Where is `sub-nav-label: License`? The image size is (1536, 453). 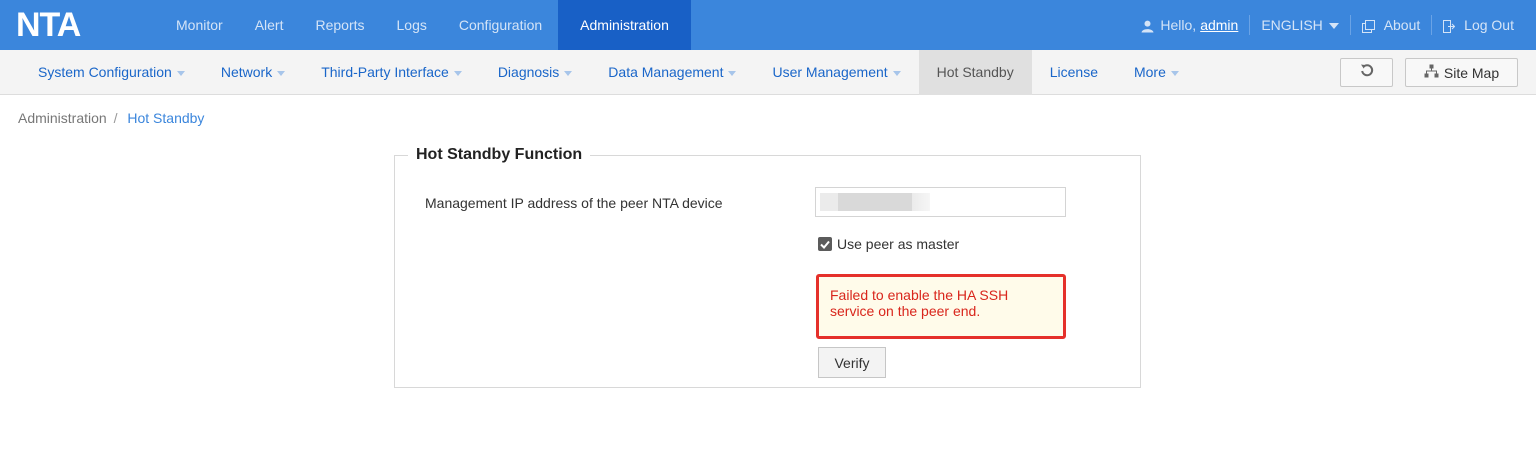 sub-nav-label: License is located at coordinates (1073, 72).